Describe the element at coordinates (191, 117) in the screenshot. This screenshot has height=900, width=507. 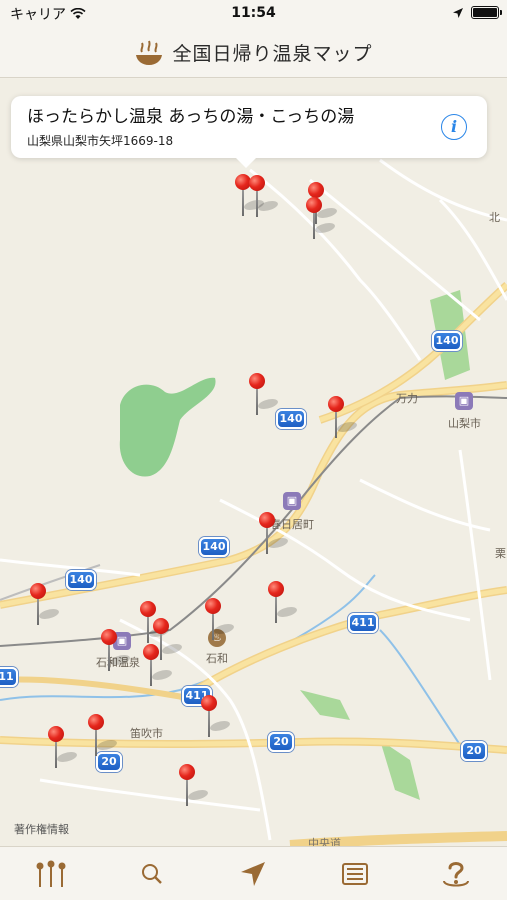
I see `callout-title: ほったらかし温泉 あっちの湯・こっちの湯` at that location.